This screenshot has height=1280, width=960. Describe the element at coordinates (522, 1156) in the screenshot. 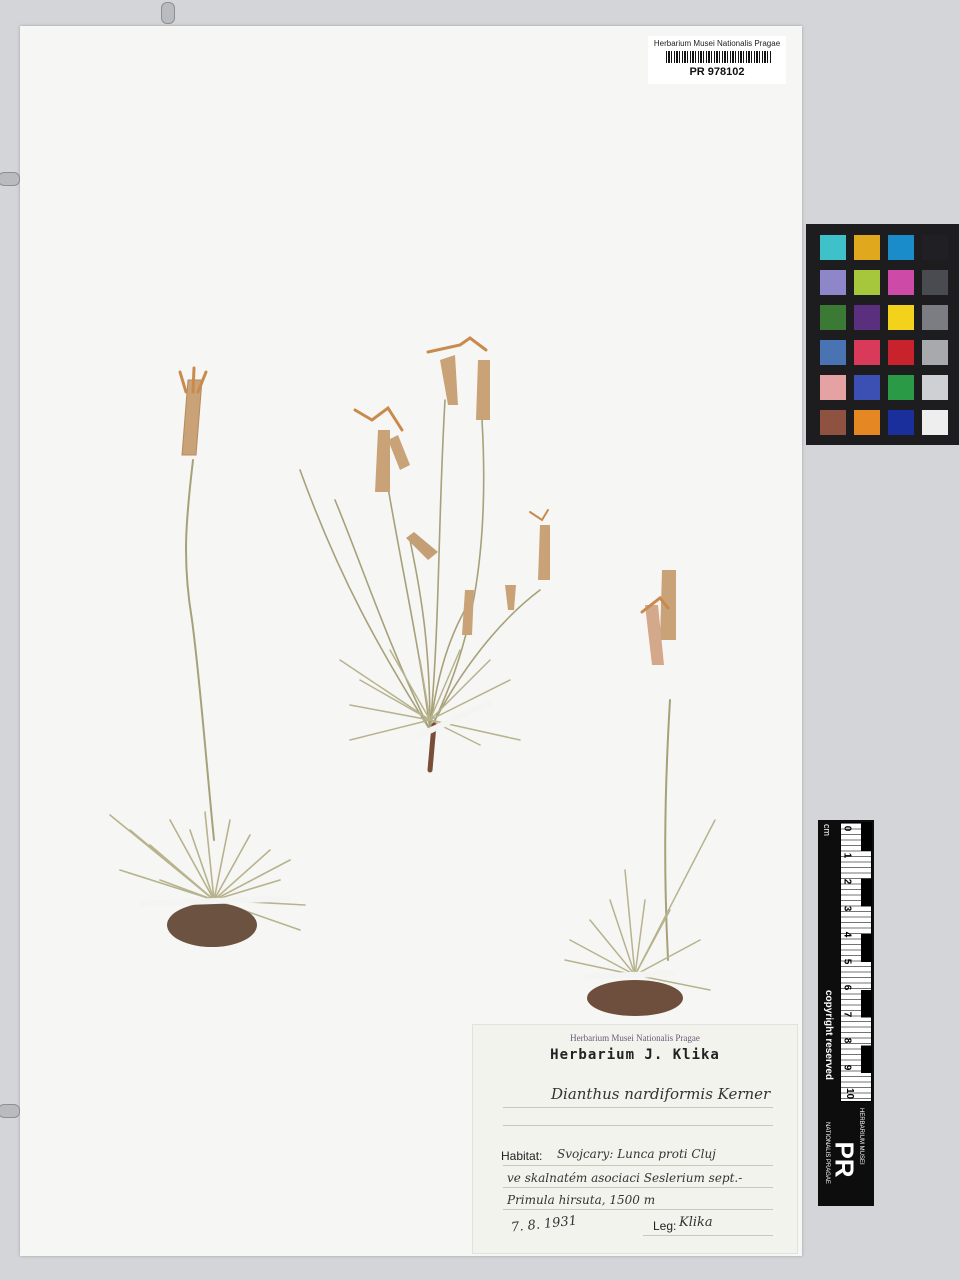

I see `habitat-label: Habitat:` at that location.